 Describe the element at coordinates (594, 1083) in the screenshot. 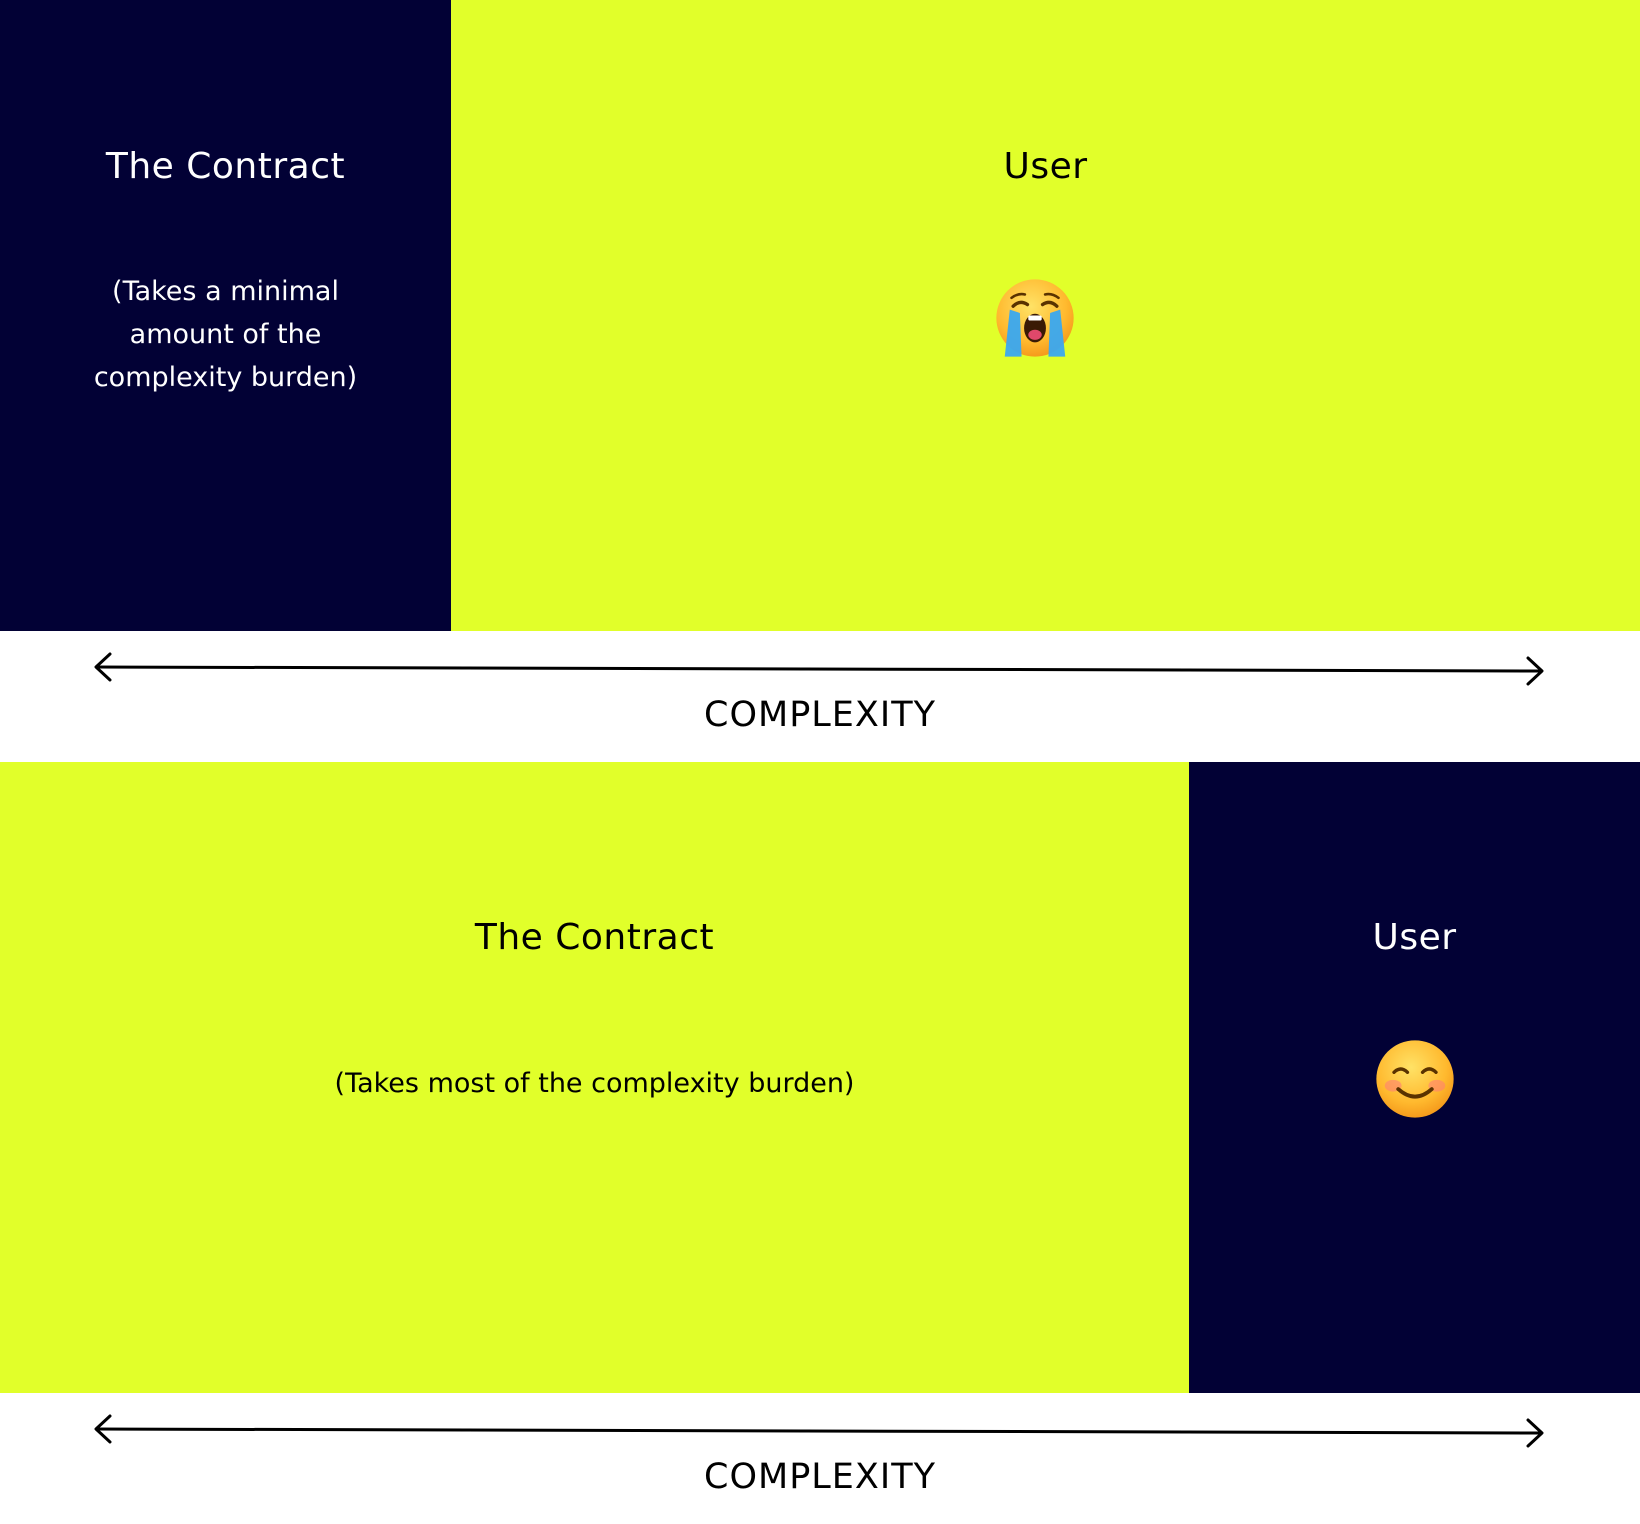

I see `bottom-contract-subtitle: (Takes most of the complexity burden)` at that location.